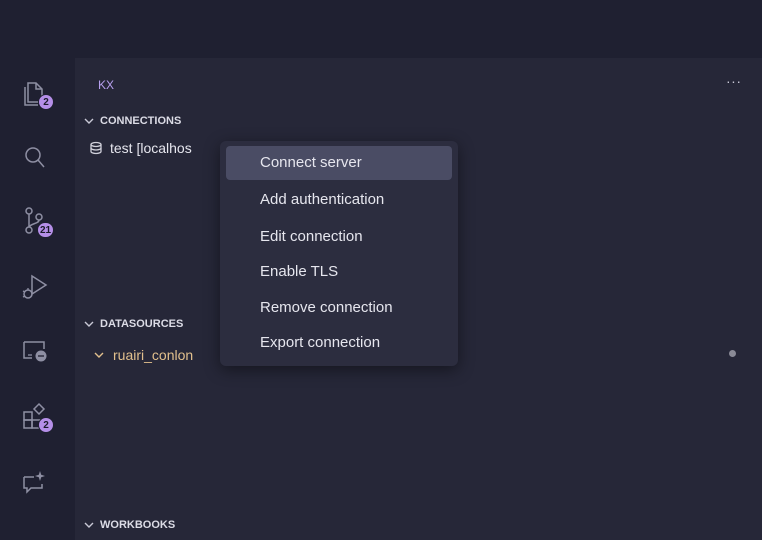  What do you see at coordinates (381, 29) in the screenshot?
I see `title-bar` at bounding box center [381, 29].